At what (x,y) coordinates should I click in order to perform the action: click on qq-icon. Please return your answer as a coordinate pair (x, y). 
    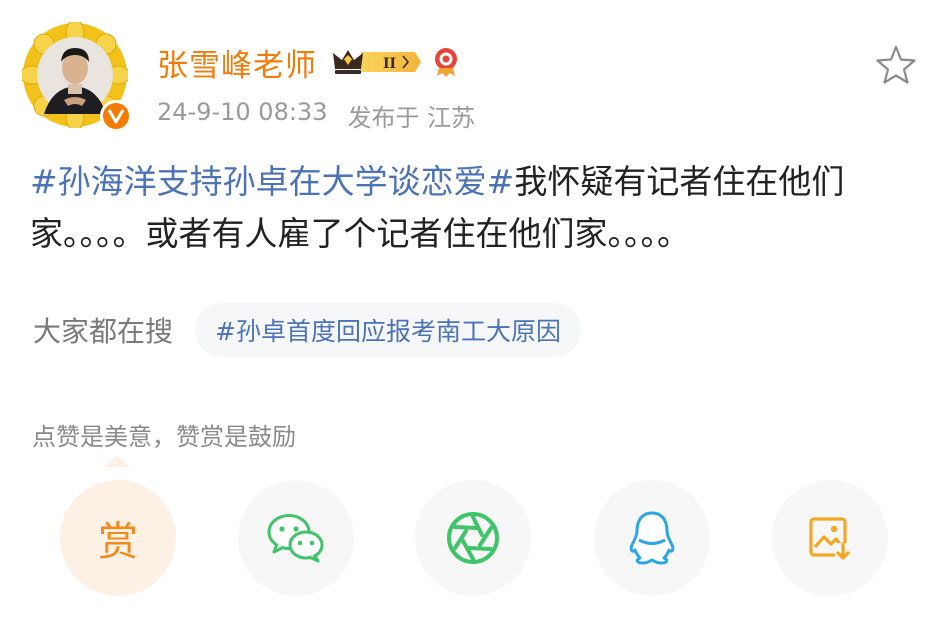
    Looking at the image, I should click on (652, 538).